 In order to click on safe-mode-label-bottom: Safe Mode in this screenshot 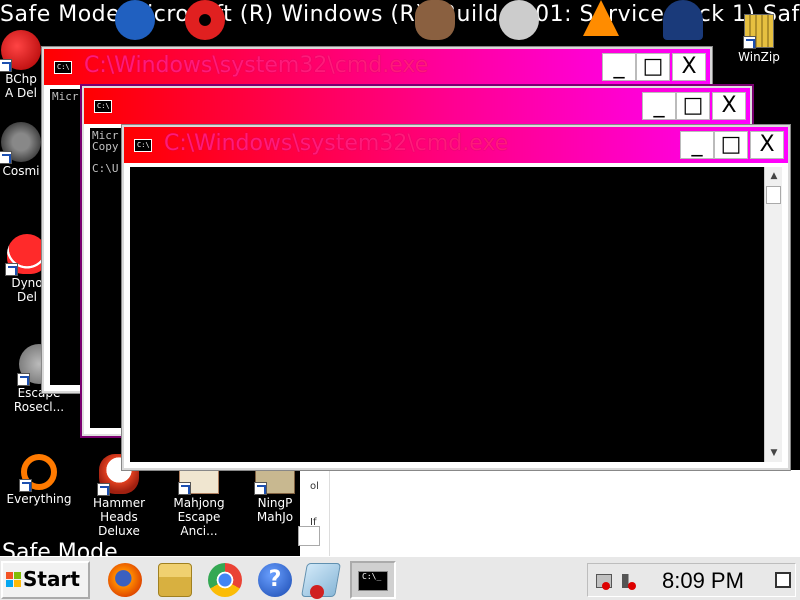, I will do `click(60, 548)`.